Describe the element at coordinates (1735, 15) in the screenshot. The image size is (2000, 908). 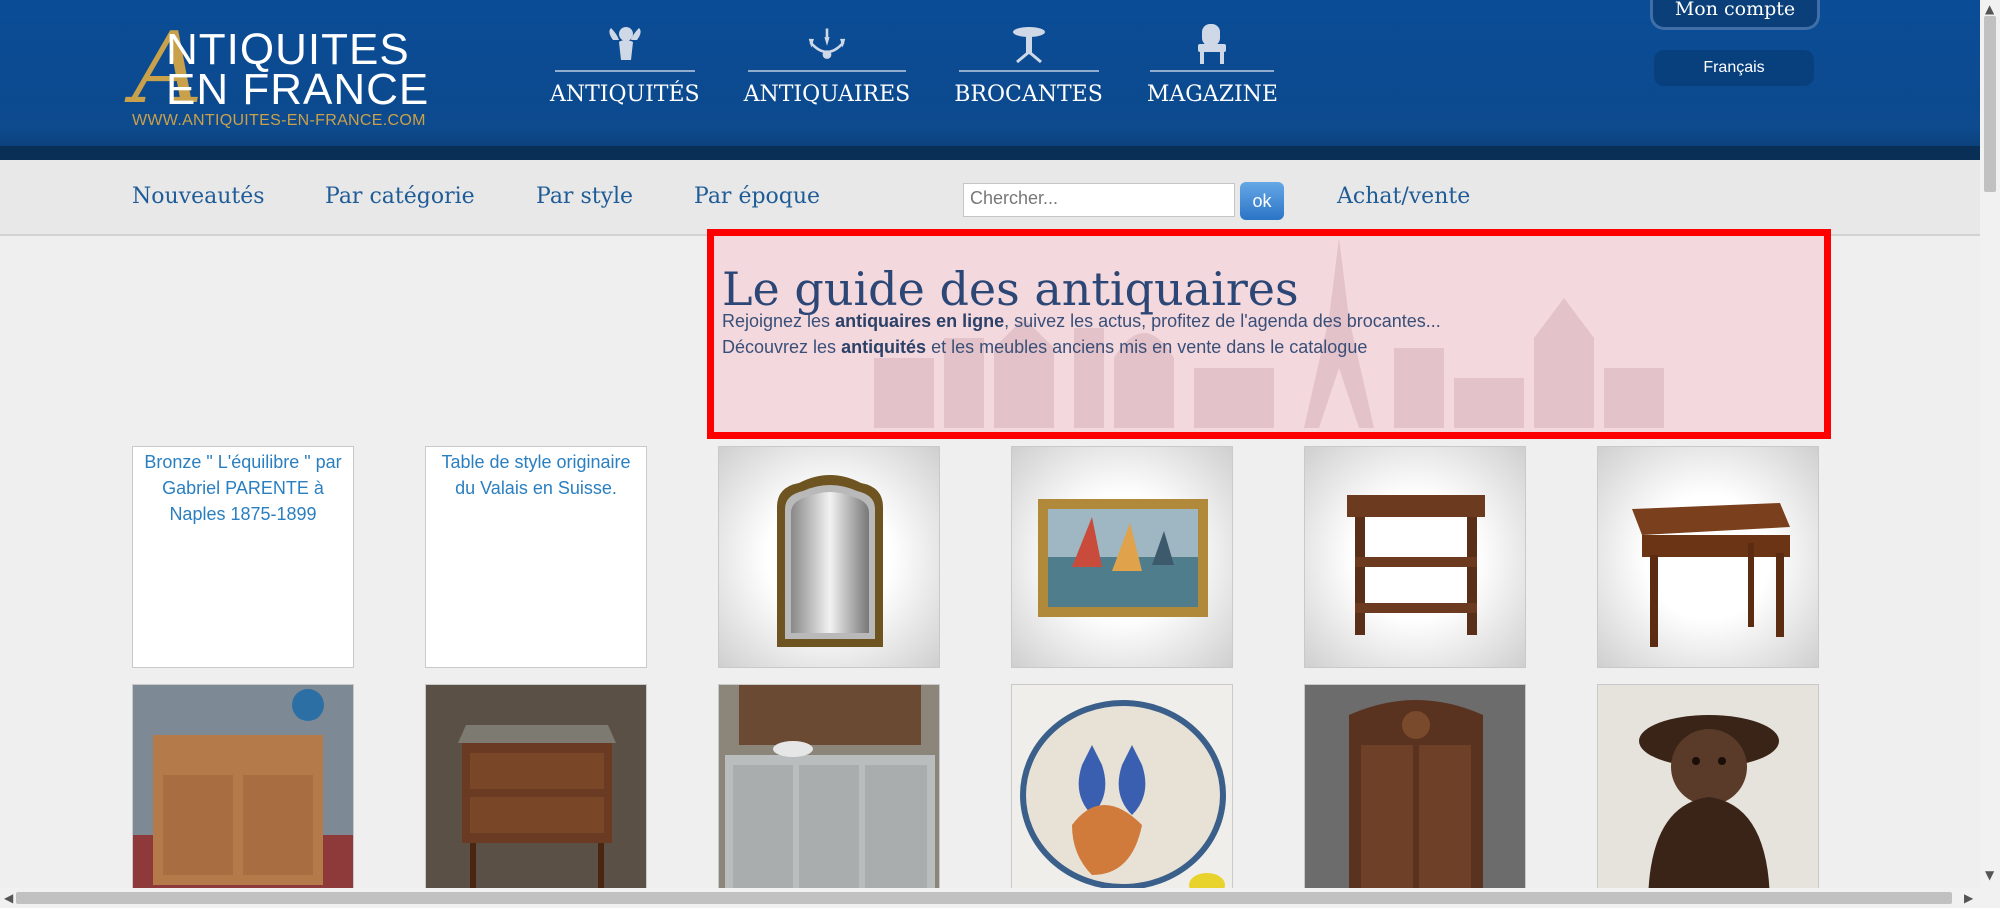
I see `account-button: Mon compte` at that location.